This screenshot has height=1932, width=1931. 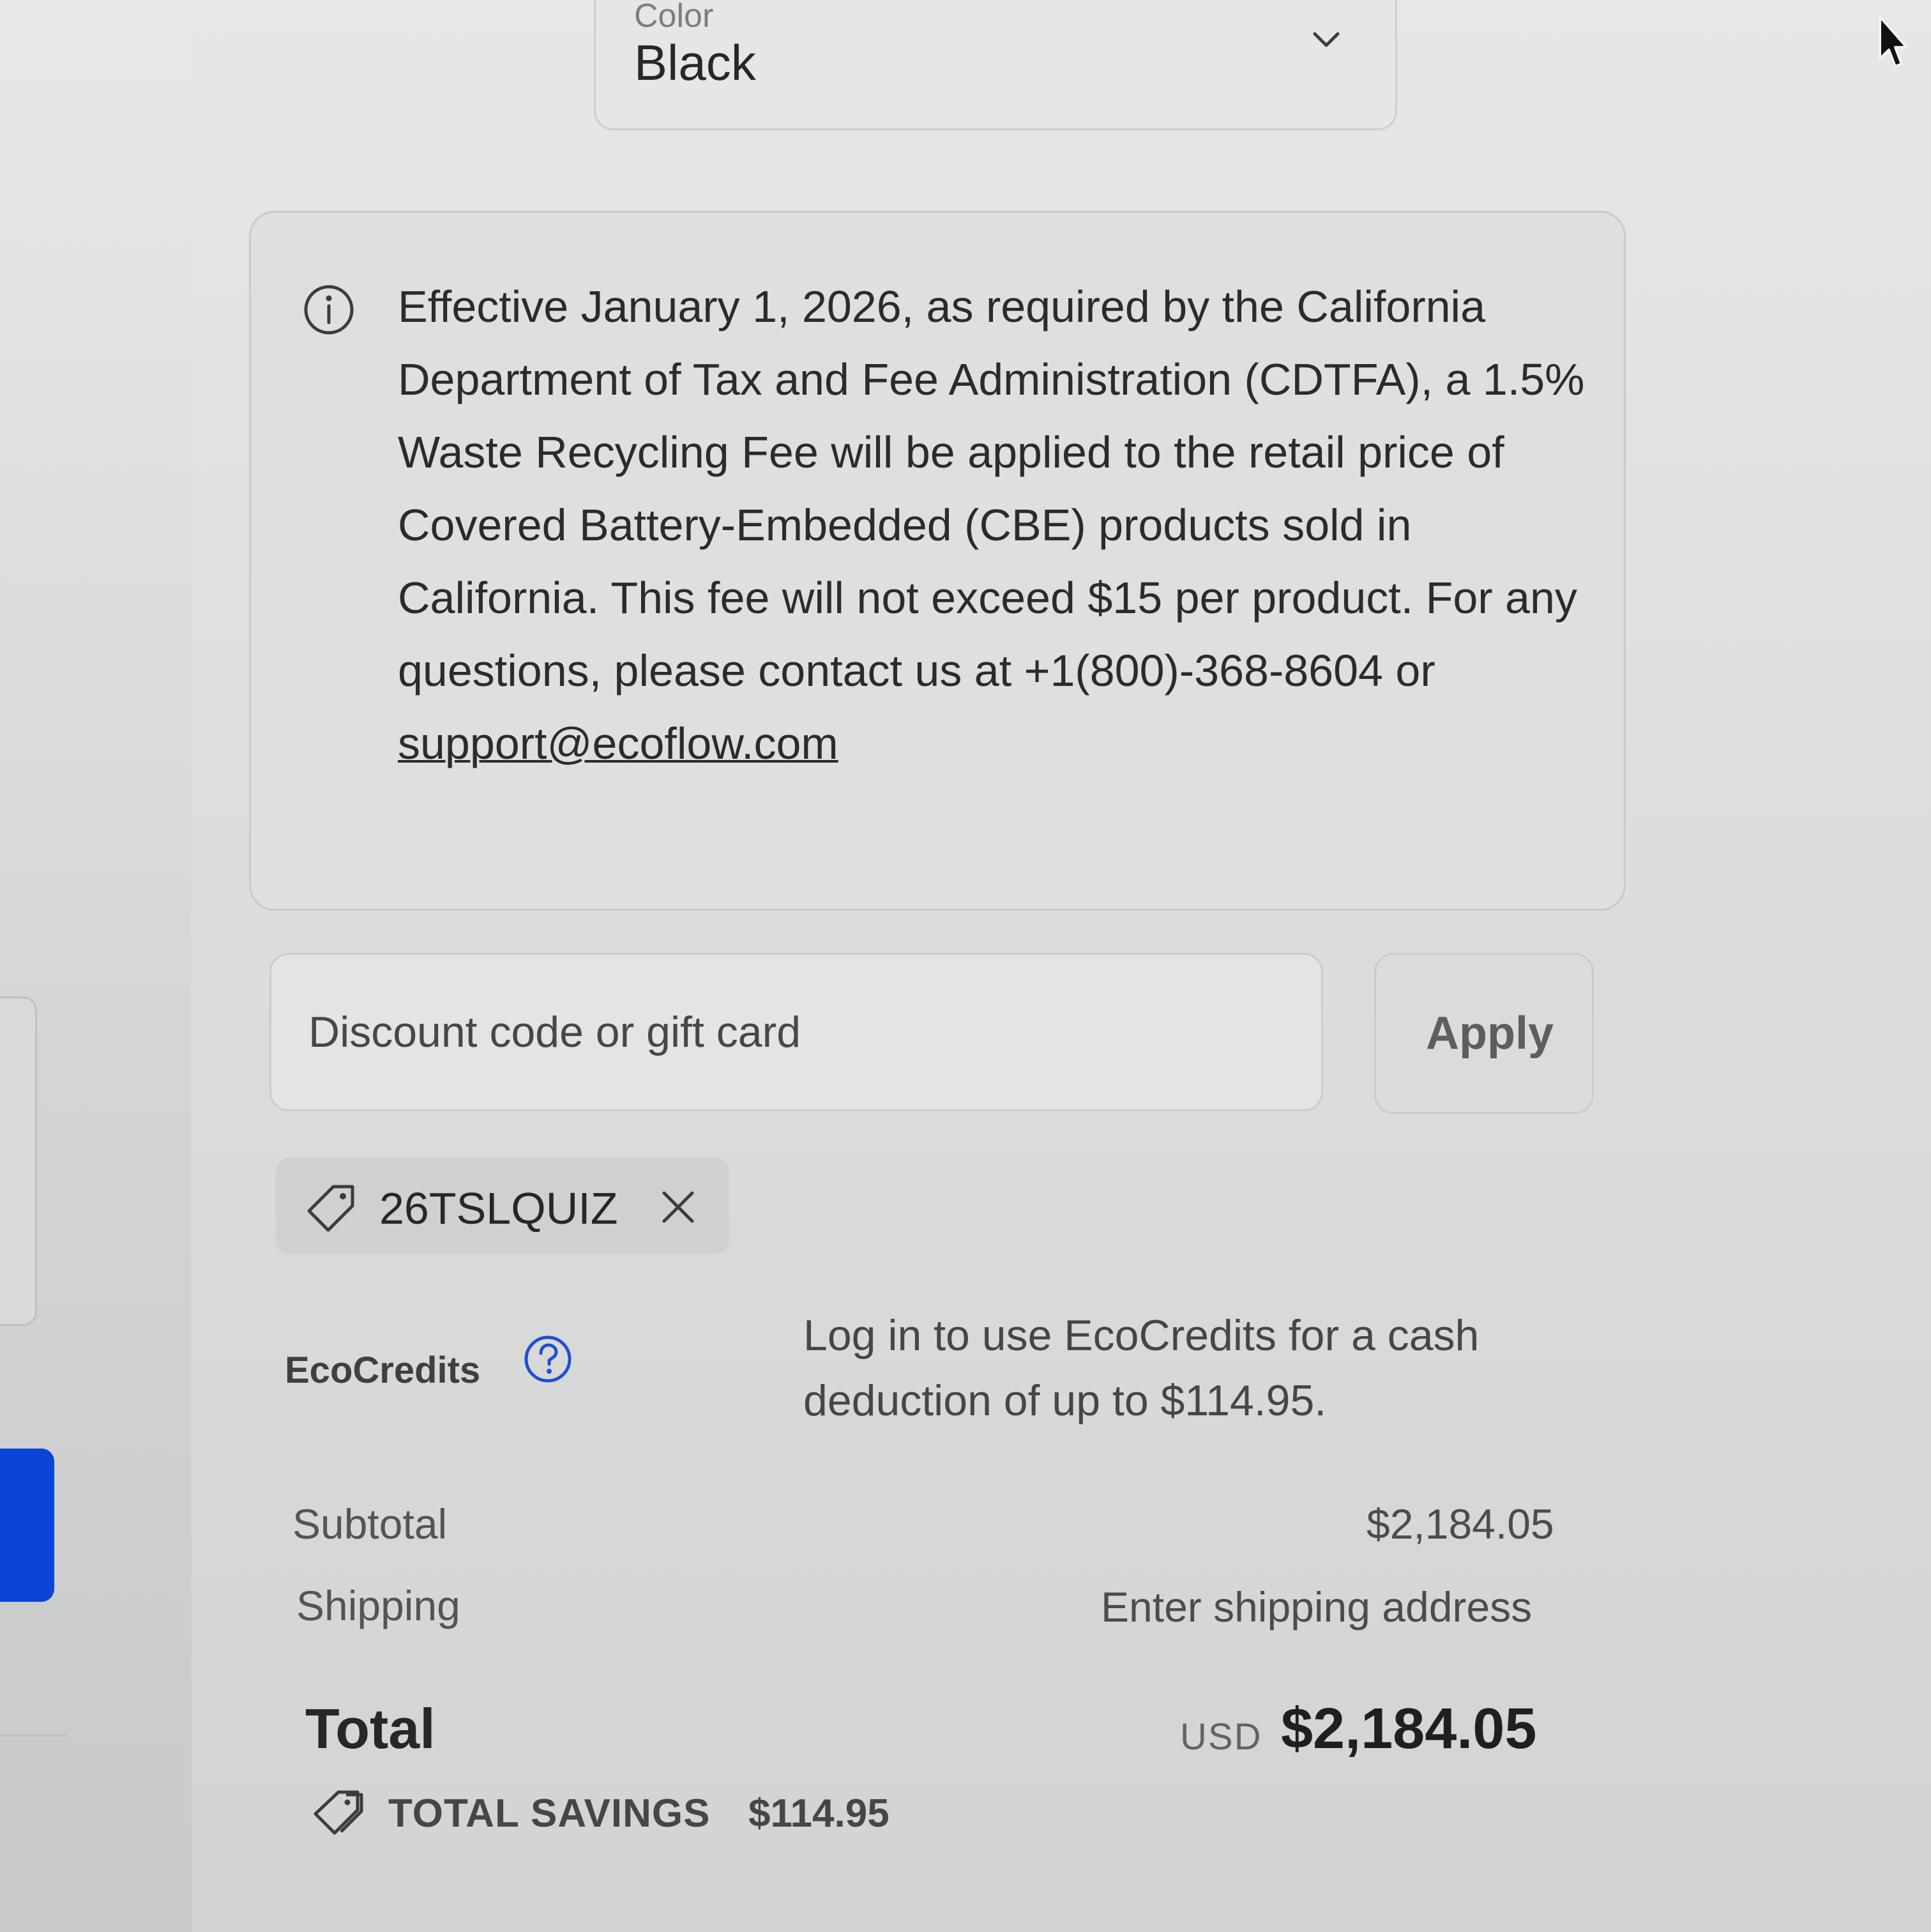 What do you see at coordinates (27, 1525) in the screenshot?
I see `checkout-button-edge` at bounding box center [27, 1525].